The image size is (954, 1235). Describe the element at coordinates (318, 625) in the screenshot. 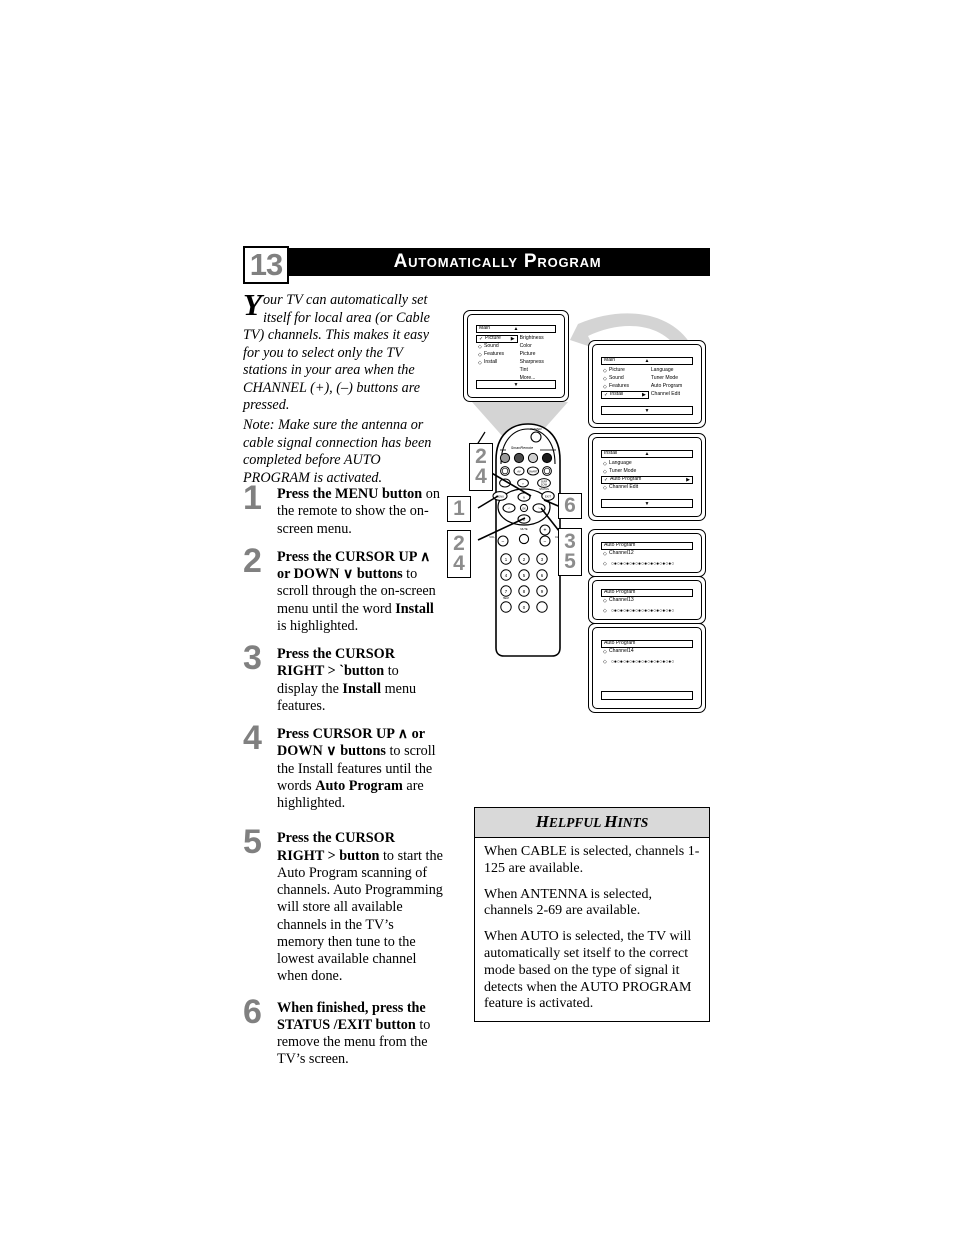

I see `step-rest2: is highlighted.` at that location.